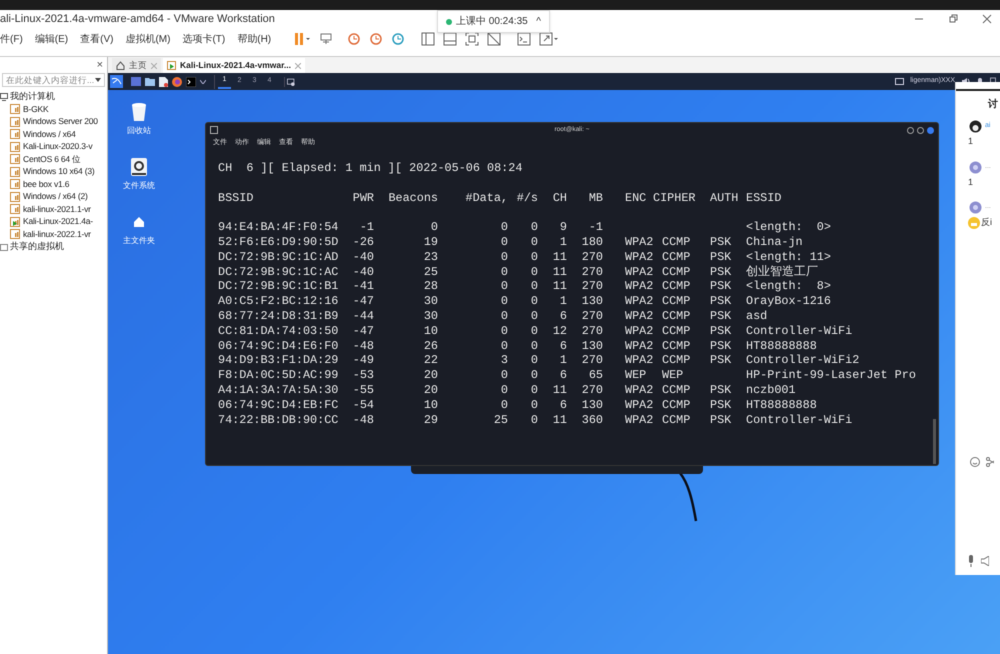  What do you see at coordinates (139, 131) in the screenshot?
I see `desktop-icon-label: 回收站` at bounding box center [139, 131].